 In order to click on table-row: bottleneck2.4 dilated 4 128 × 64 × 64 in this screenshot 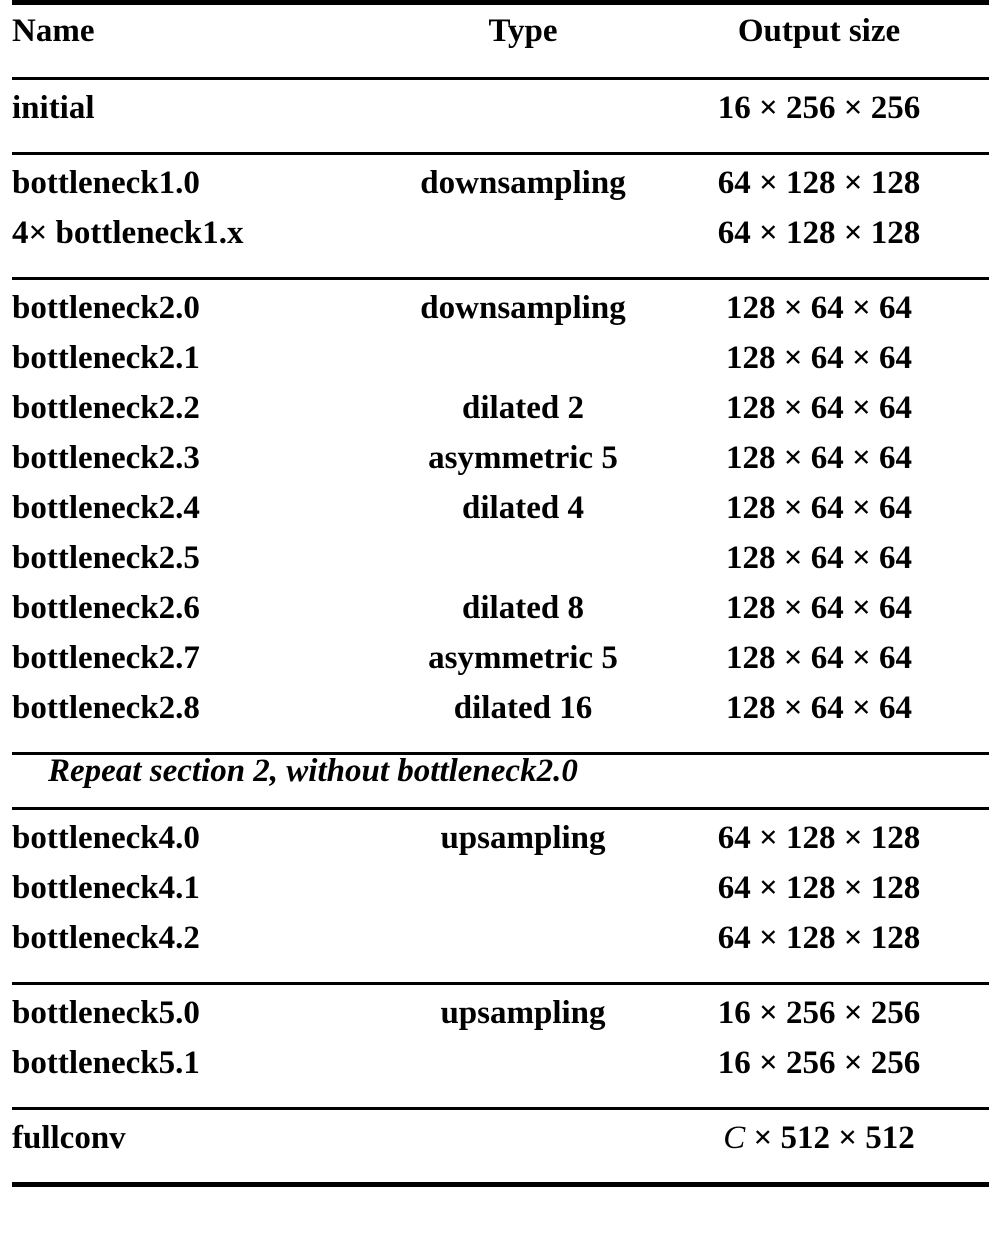, I will do `click(500, 517)`.